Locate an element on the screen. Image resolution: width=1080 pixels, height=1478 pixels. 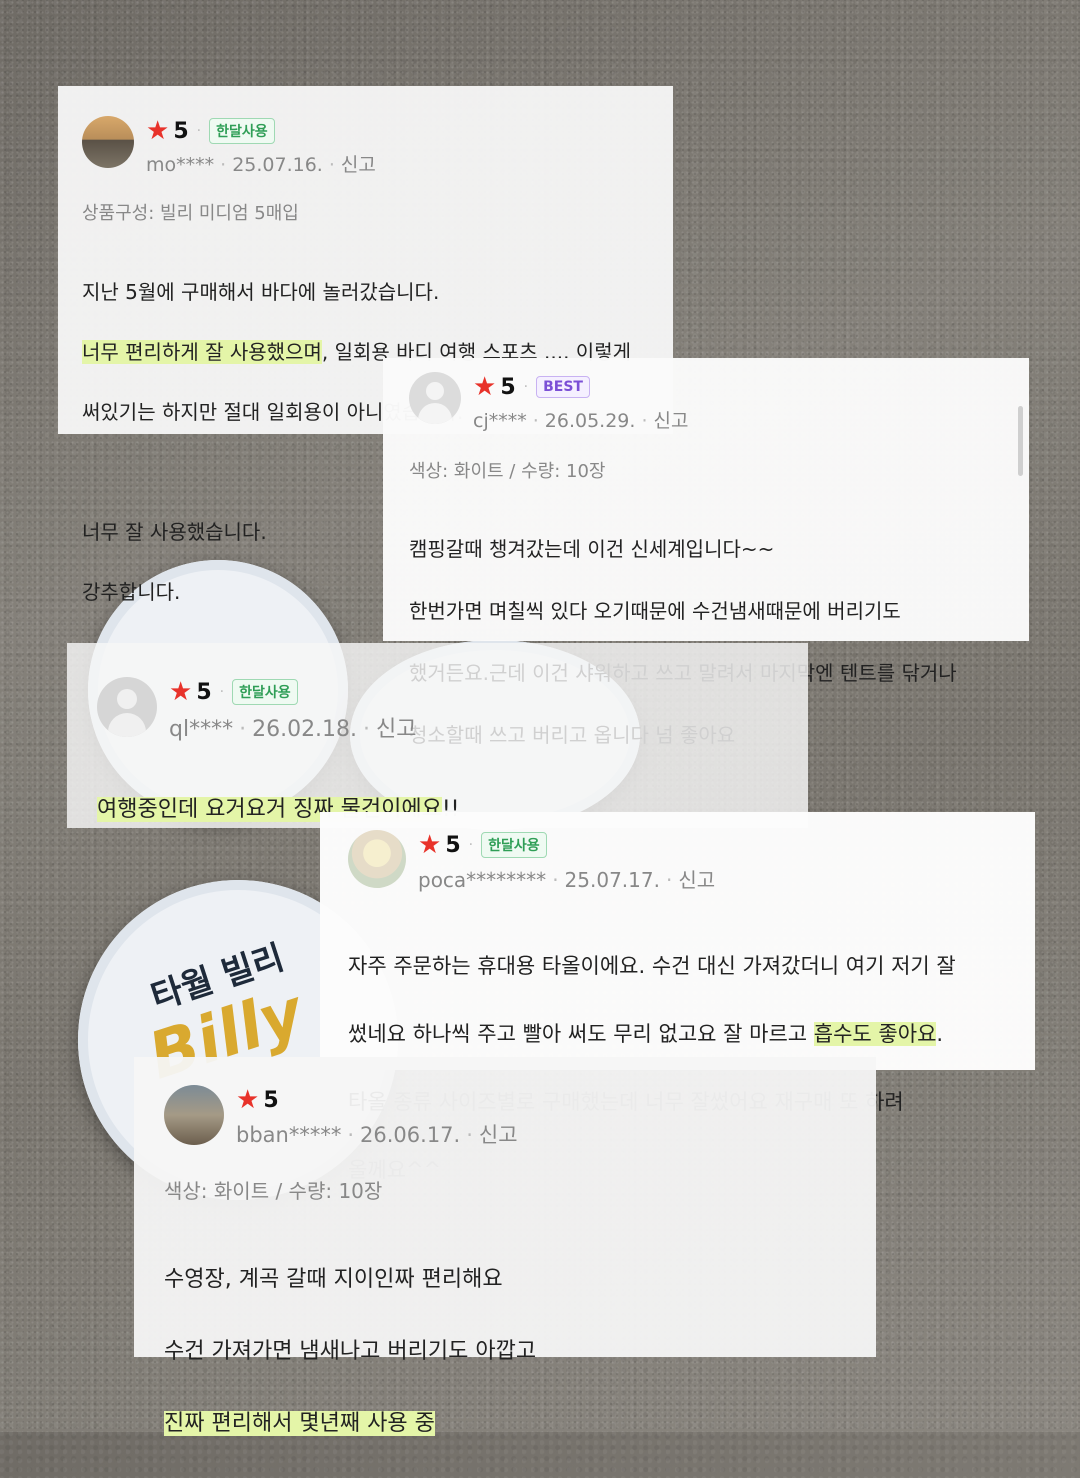
review-text-line: 한번가면 며칠씩 있다 오기때문에 수건냄새때문에 버리기도 is located at coordinates (655, 611).